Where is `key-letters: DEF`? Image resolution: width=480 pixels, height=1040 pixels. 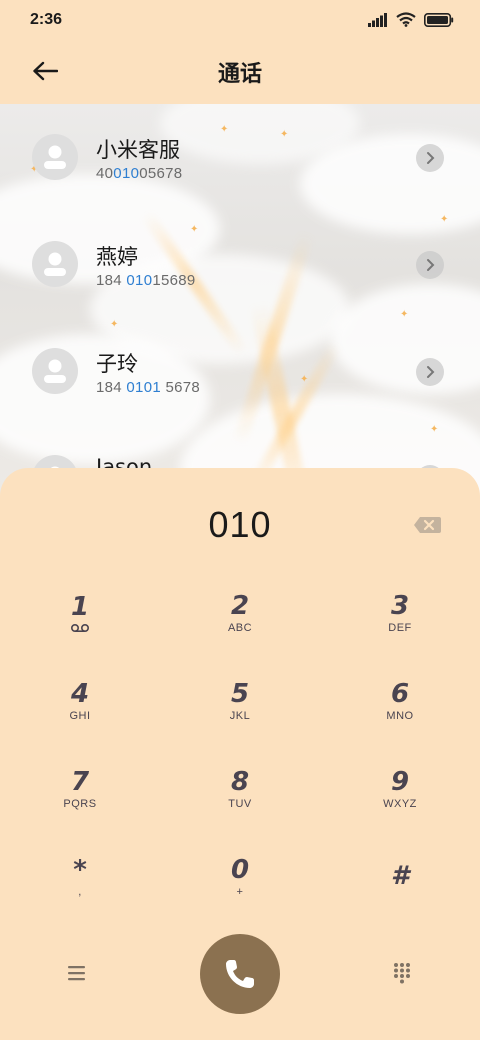 key-letters: DEF is located at coordinates (400, 628).